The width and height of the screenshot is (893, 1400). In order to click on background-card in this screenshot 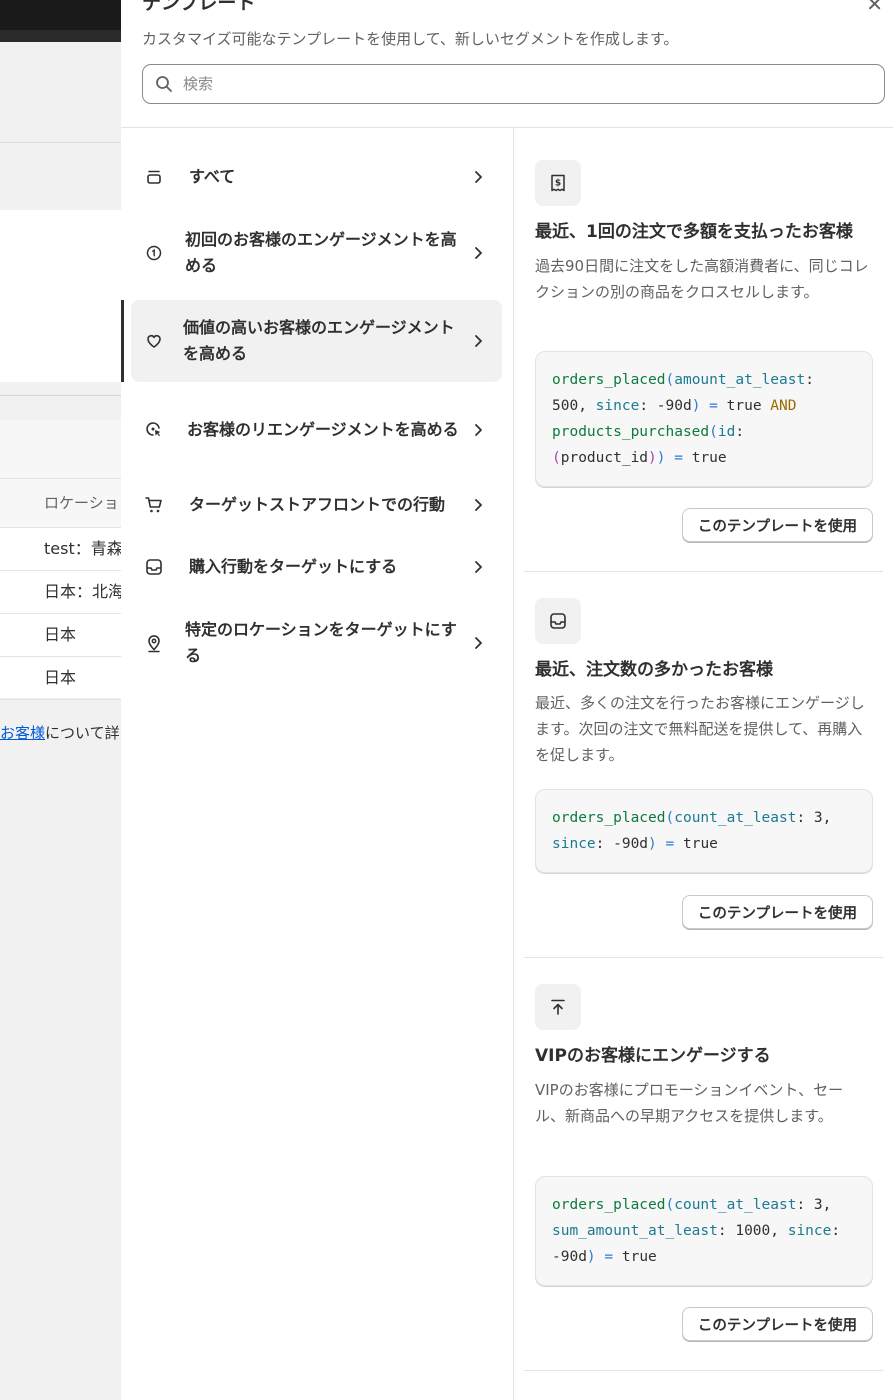, I will do `click(60, 296)`.